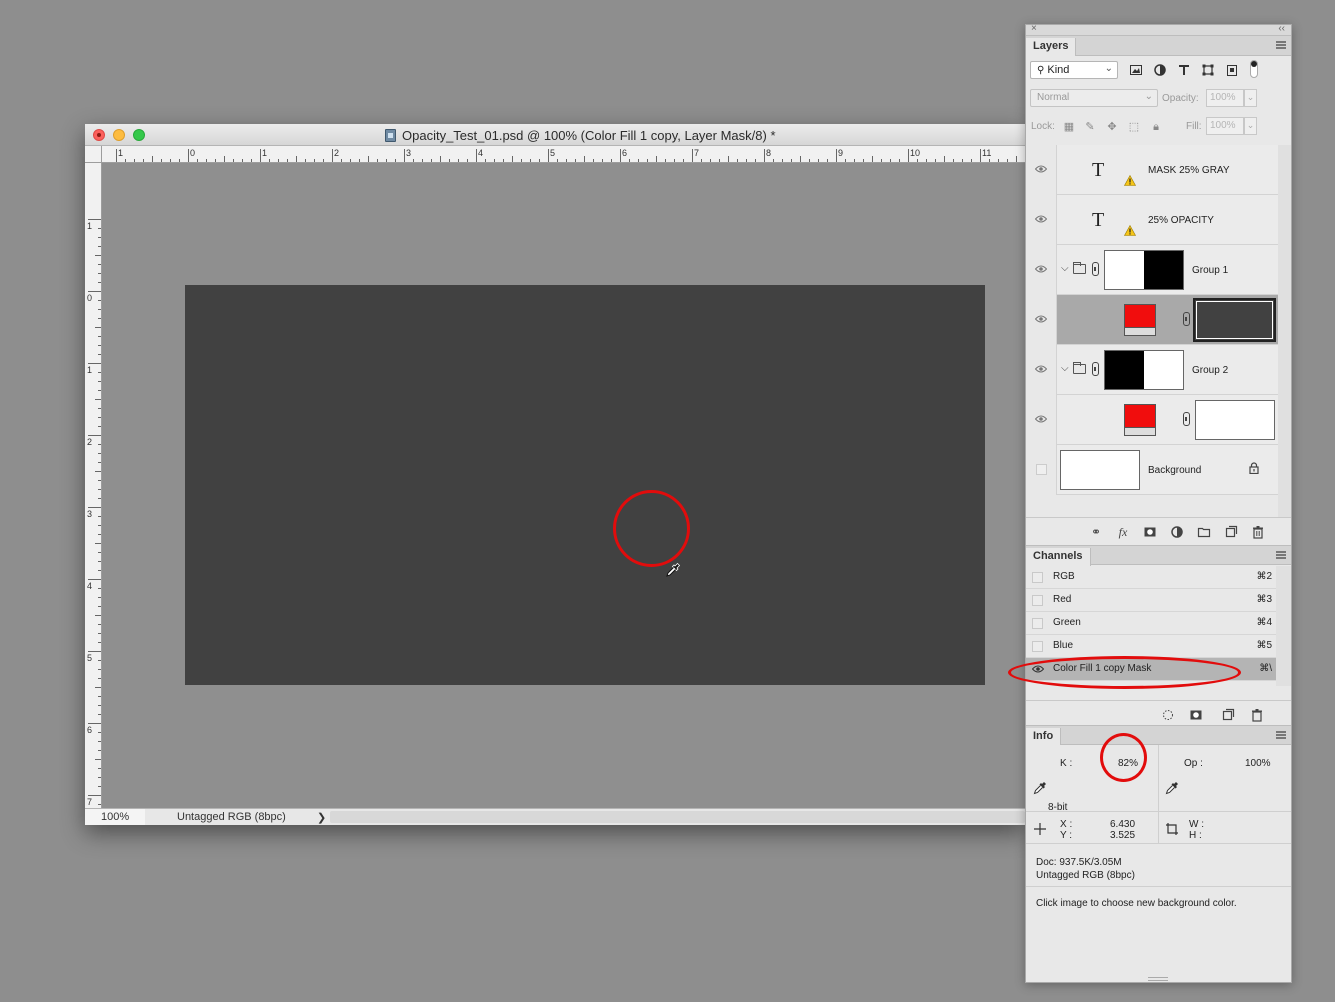 The image size is (1335, 1002). What do you see at coordinates (1151, 623) in the screenshot?
I see `channel-row-green: Green ⌘4` at bounding box center [1151, 623].